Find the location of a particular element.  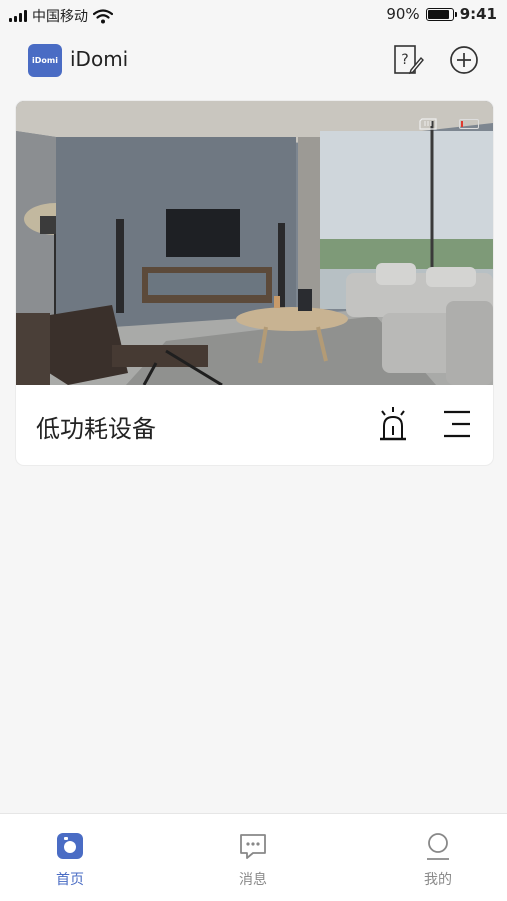

alarm-icon is located at coordinates (393, 424).